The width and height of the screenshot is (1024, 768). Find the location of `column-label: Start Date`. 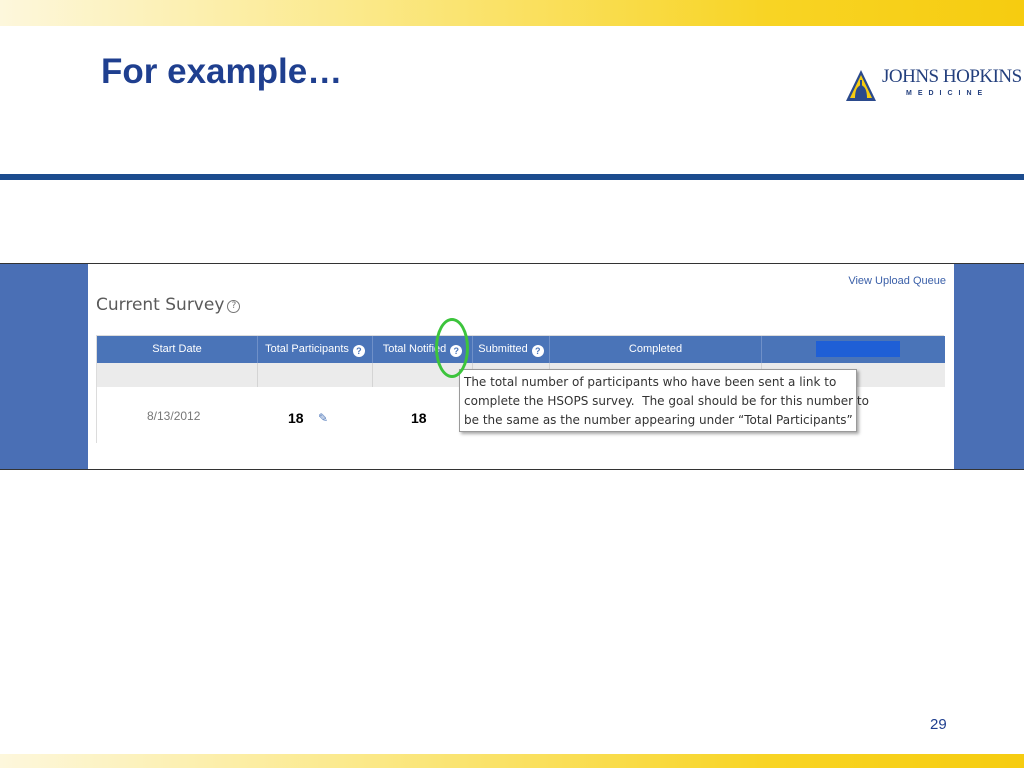

column-label: Start Date is located at coordinates (177, 349).